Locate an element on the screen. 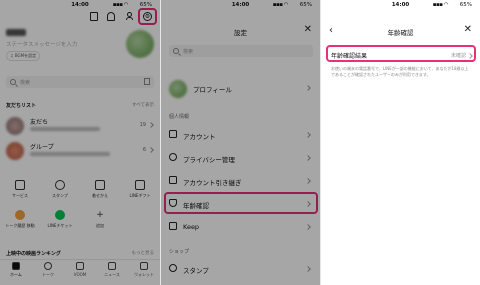  more-link: もっと見る is located at coordinates (143, 253).